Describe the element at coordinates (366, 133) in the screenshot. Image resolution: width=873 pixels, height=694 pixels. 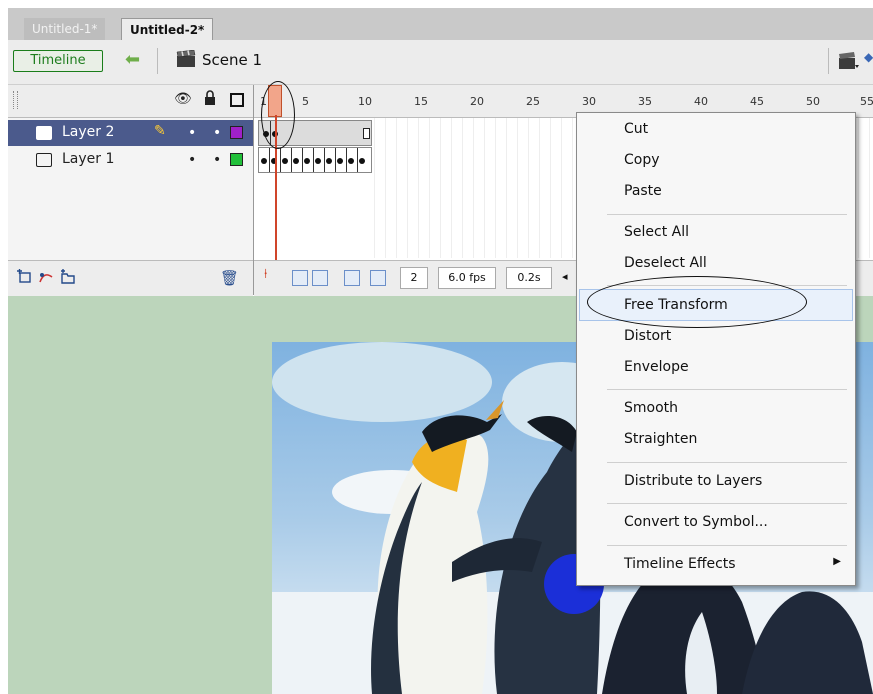
I see `end-frame-marker` at that location.